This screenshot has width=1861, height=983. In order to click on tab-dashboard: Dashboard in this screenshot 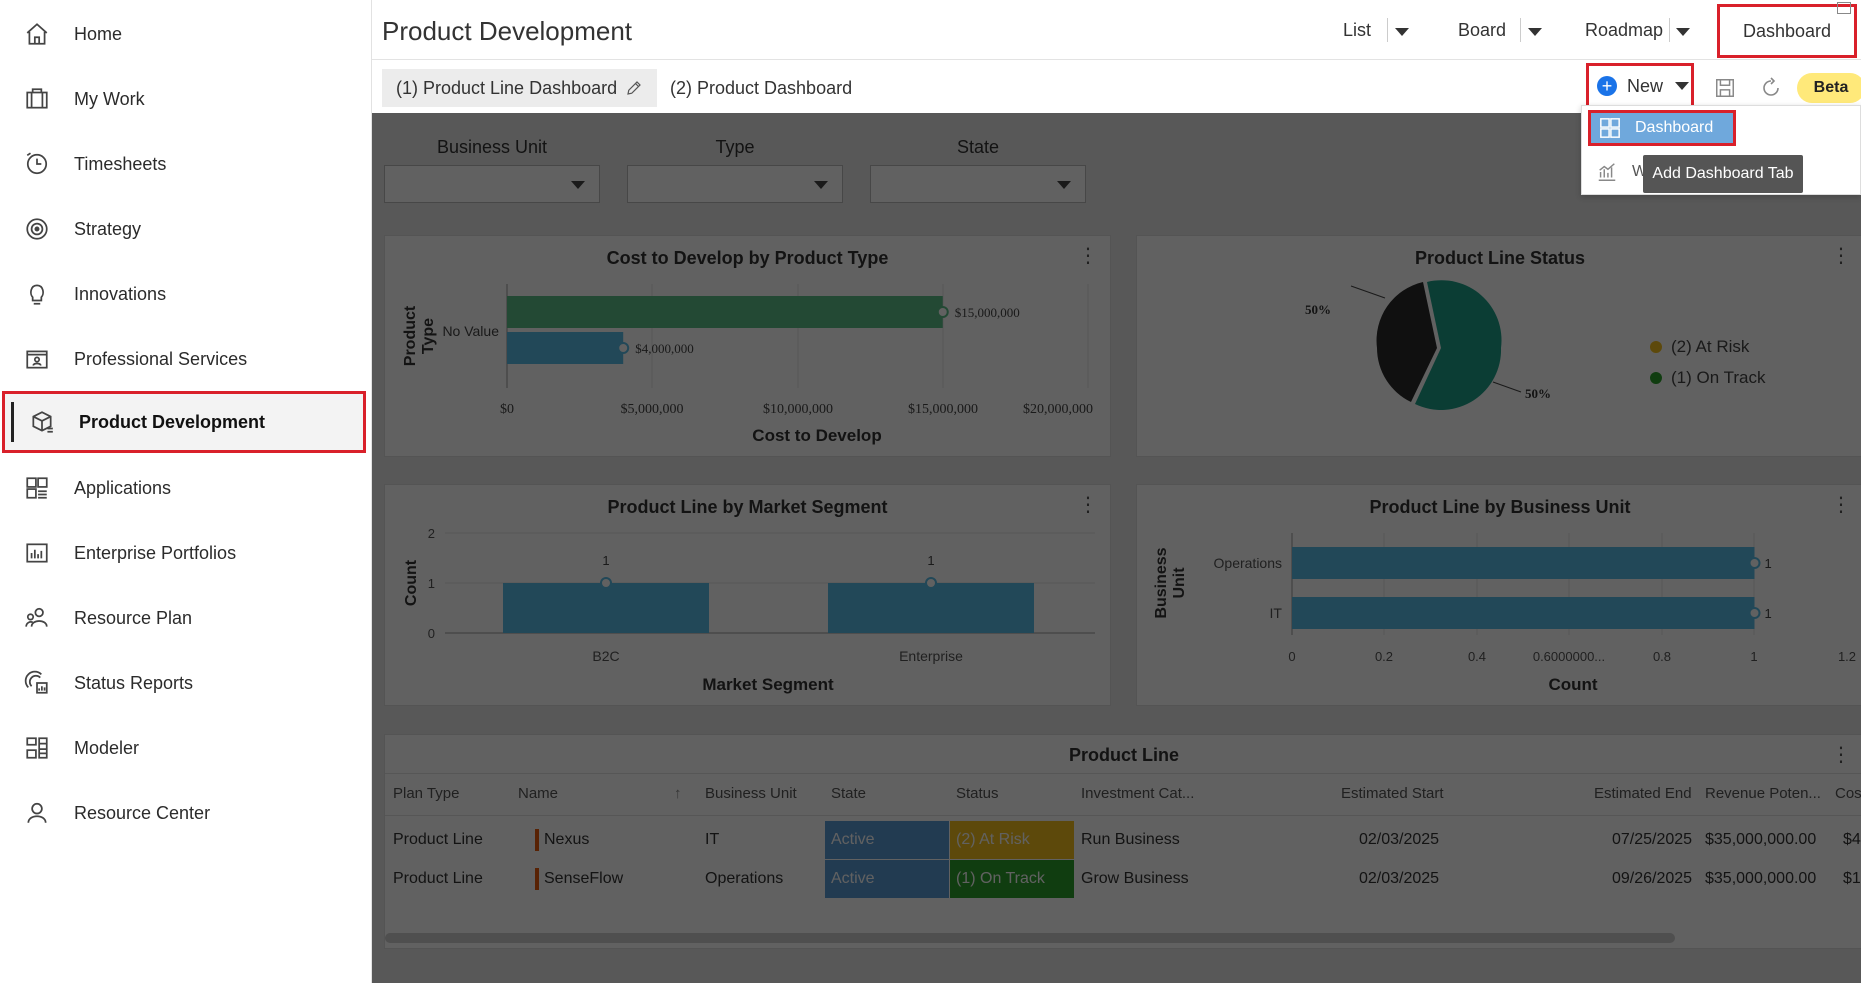, I will do `click(1787, 31)`.